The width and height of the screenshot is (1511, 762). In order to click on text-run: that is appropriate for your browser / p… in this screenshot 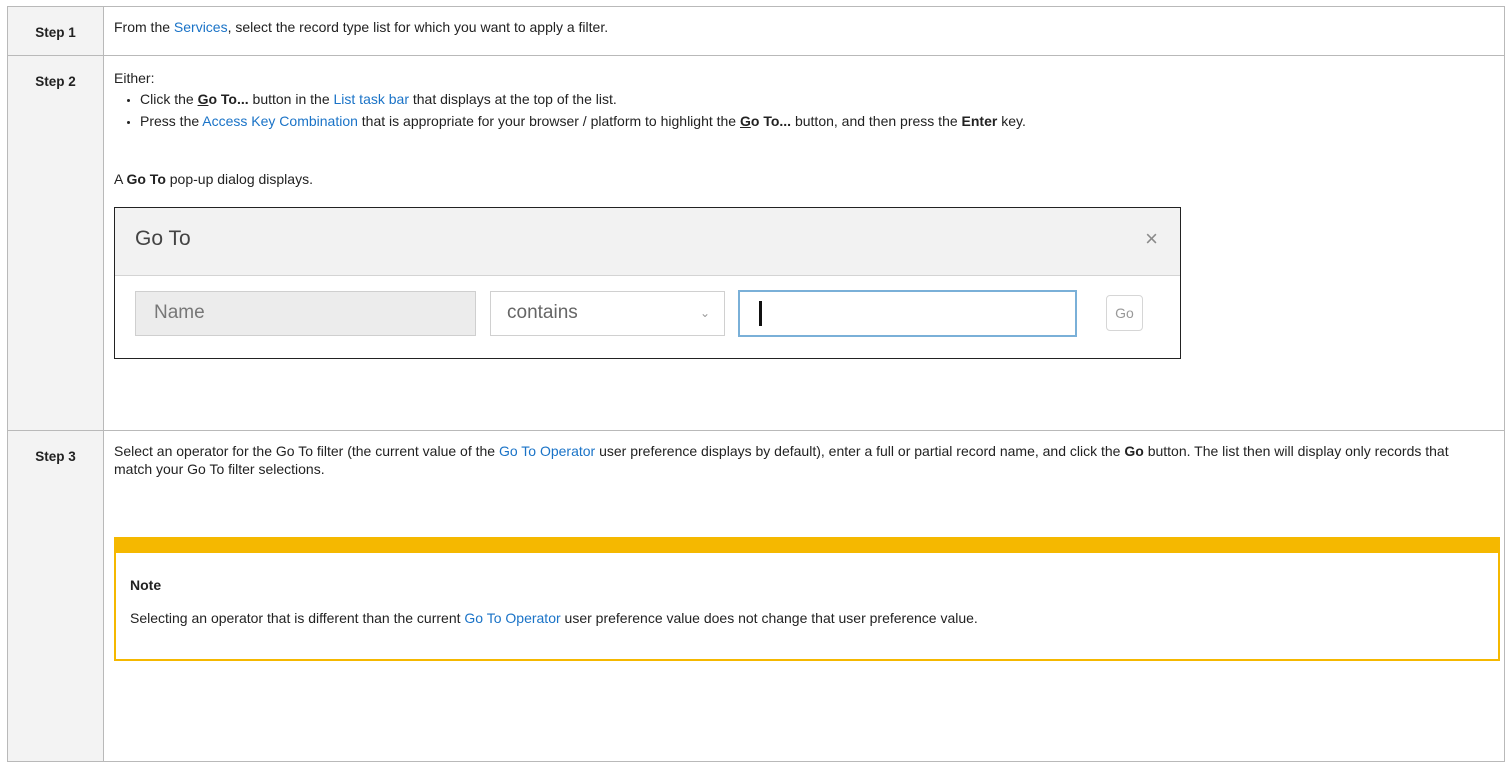, I will do `click(548, 121)`.